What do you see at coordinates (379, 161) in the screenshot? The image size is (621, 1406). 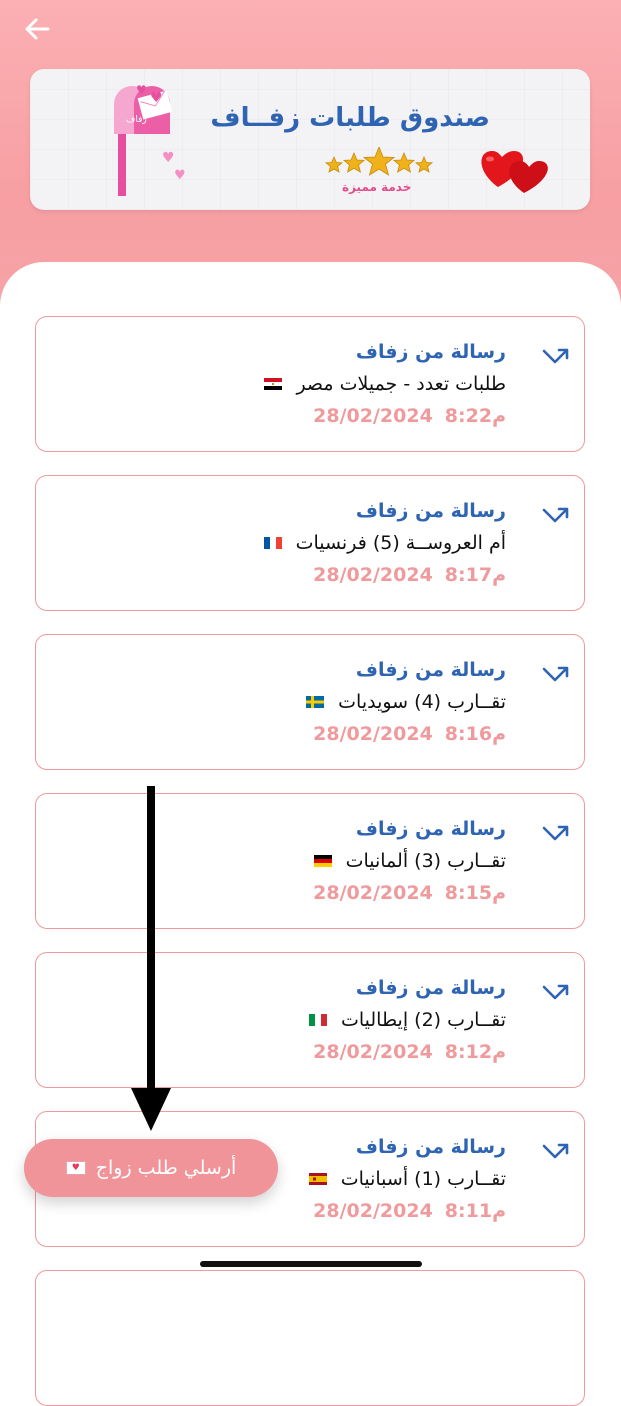 I see `five-stars-icon` at bounding box center [379, 161].